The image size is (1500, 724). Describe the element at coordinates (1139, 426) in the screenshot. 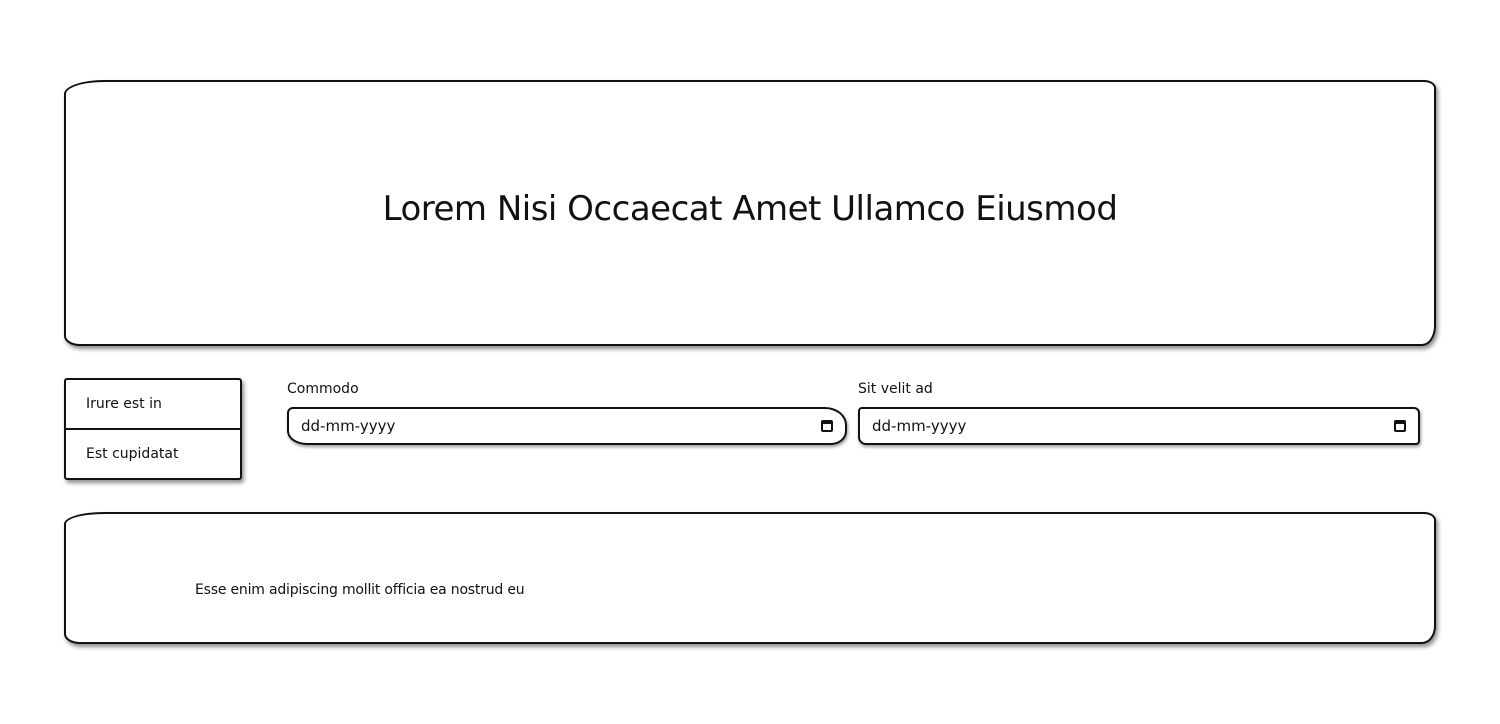

I see `sit-velit-ad-date-input: dd-mm-yyyy` at that location.